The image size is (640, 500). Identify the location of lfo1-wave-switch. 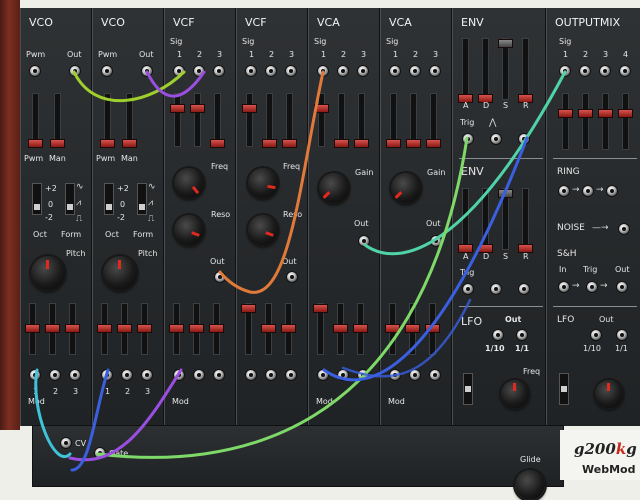
(468, 389).